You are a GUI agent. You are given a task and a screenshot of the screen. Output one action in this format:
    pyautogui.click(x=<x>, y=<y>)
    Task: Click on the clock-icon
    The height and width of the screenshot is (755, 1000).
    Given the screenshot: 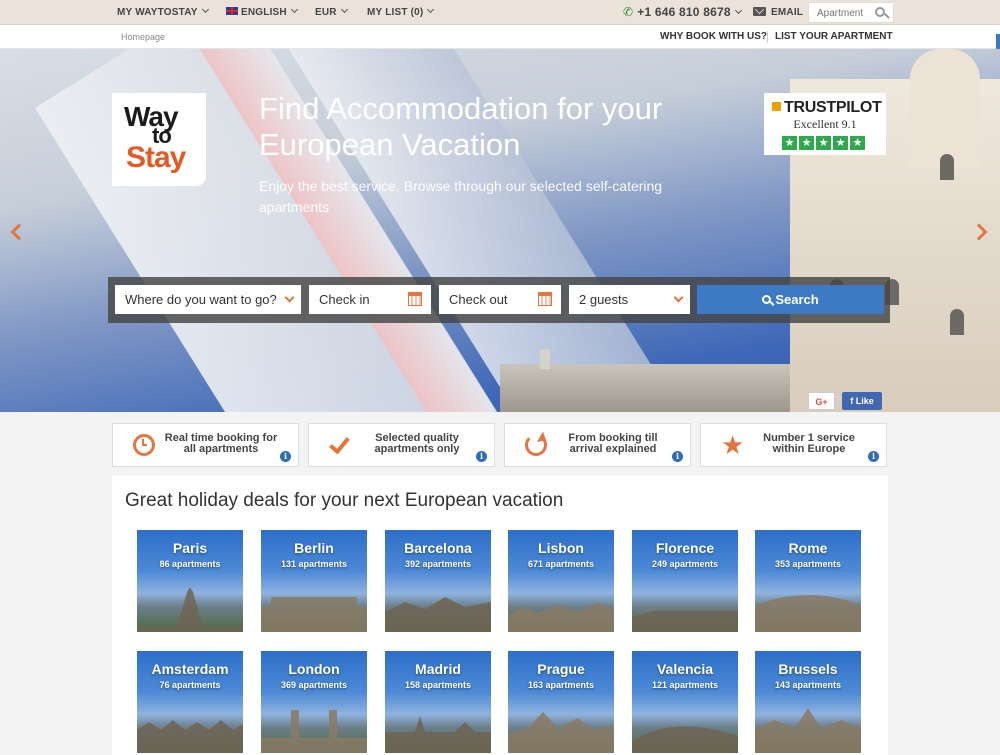 What is the action you would take?
    pyautogui.click(x=144, y=445)
    